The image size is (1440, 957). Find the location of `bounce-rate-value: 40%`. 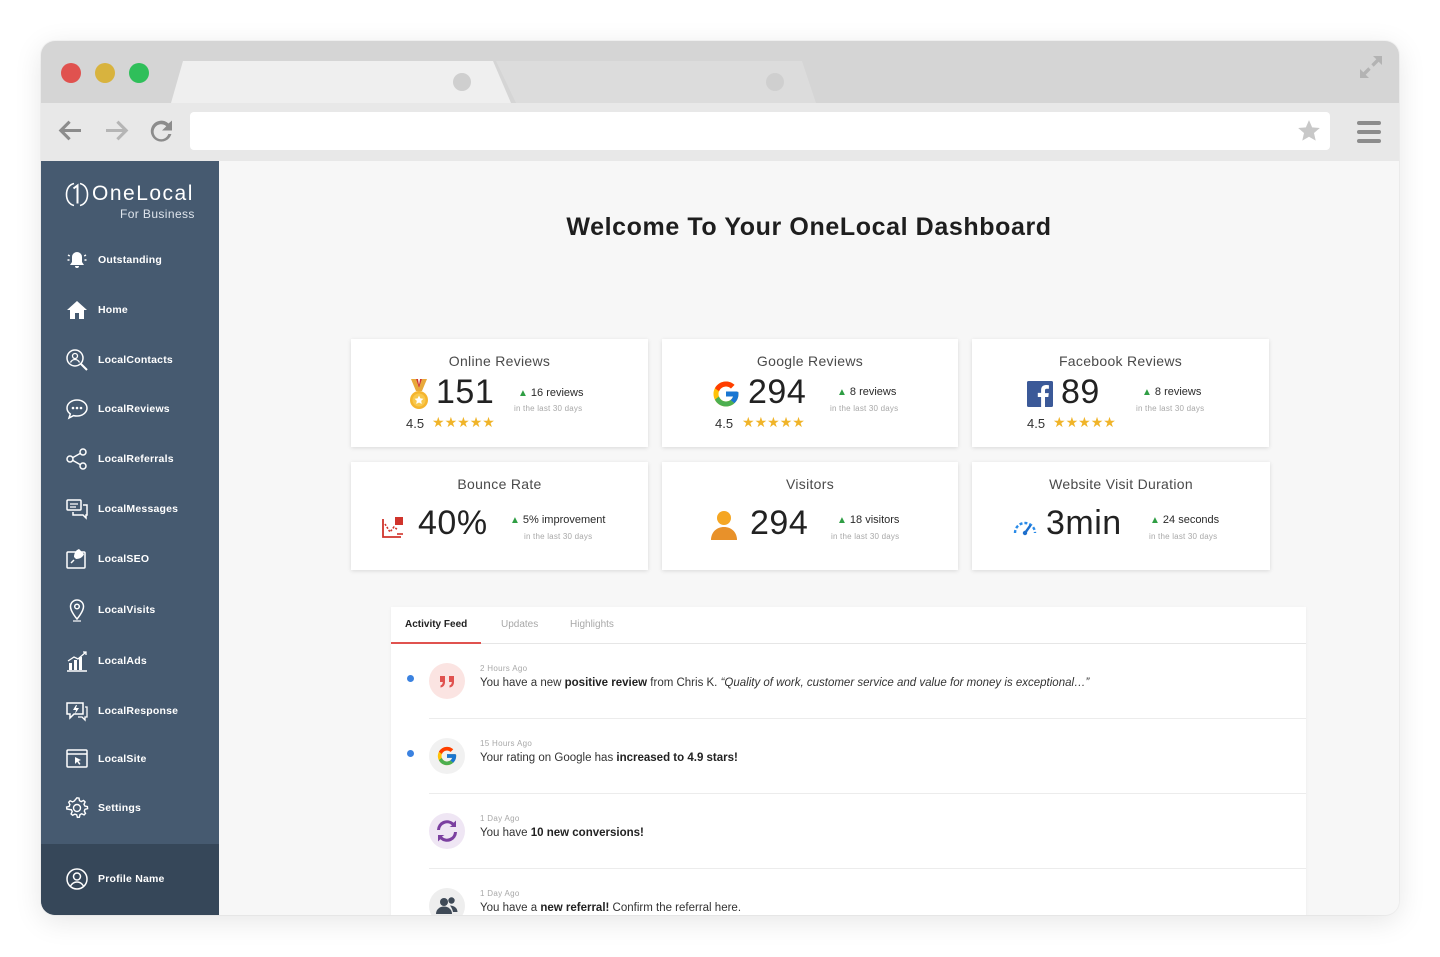

bounce-rate-value: 40% is located at coordinates (453, 523).